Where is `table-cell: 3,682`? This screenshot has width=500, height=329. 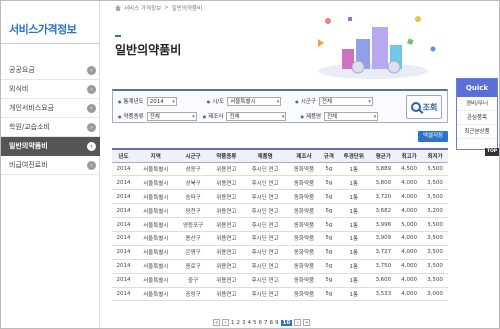 table-cell: 3,682 is located at coordinates (383, 211).